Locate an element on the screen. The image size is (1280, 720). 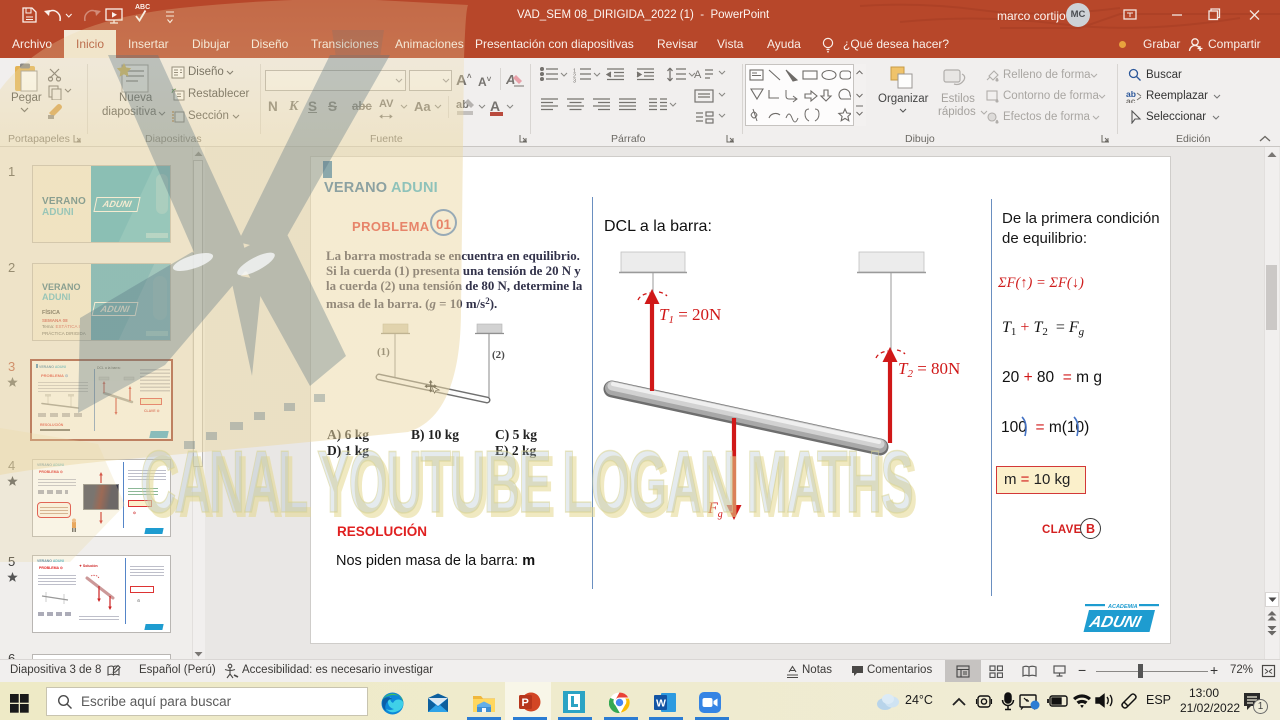
svg-text: (2) is located at coordinates (498, 355).